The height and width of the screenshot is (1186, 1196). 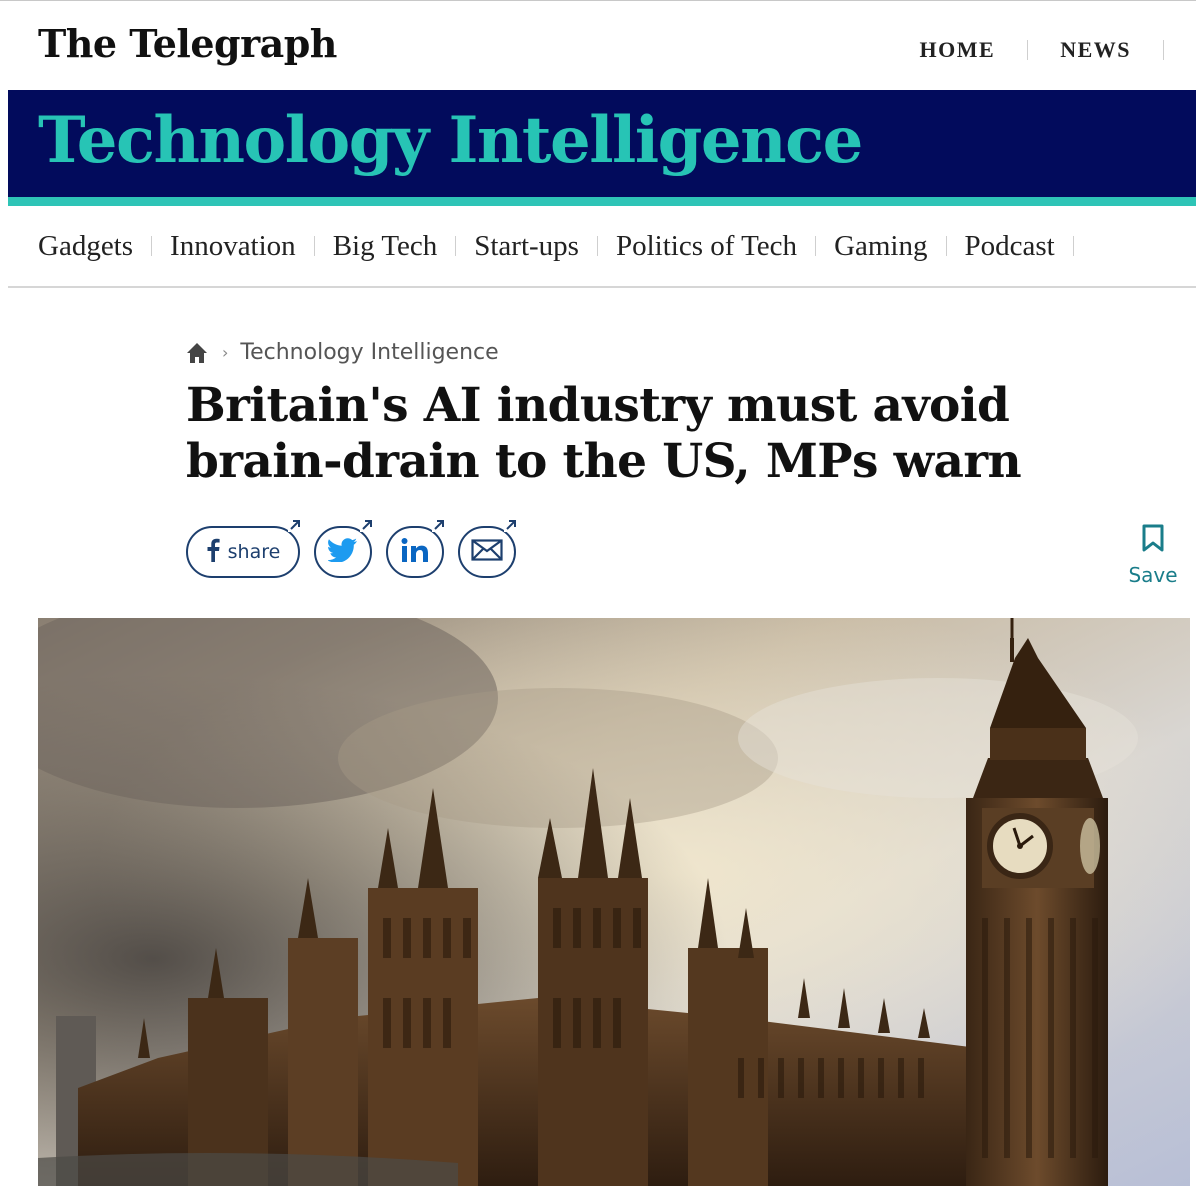 I want to click on telegraph-logo: The Telegraph, so click(x=187, y=43).